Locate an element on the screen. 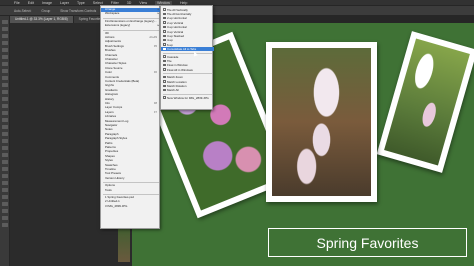 This screenshot has height=266, width=474. window-menu-item: Extensions (legacy) ▸ is located at coordinates (131, 25).